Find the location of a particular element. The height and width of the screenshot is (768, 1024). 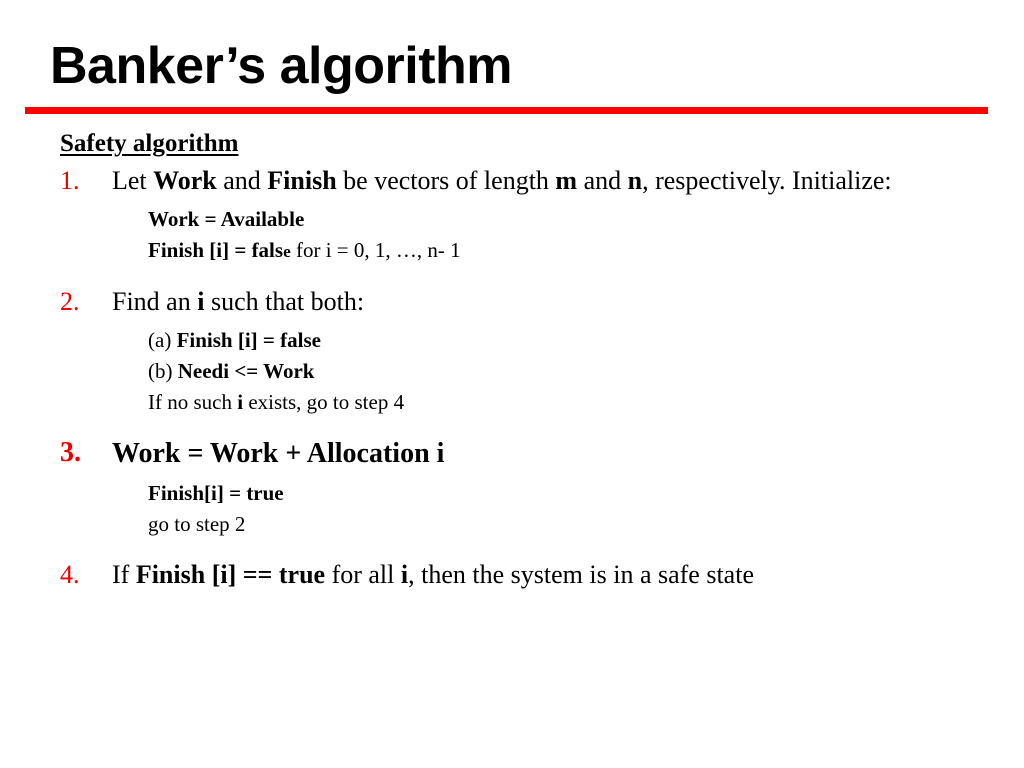

text-run: go to step 2 is located at coordinates (197, 524).